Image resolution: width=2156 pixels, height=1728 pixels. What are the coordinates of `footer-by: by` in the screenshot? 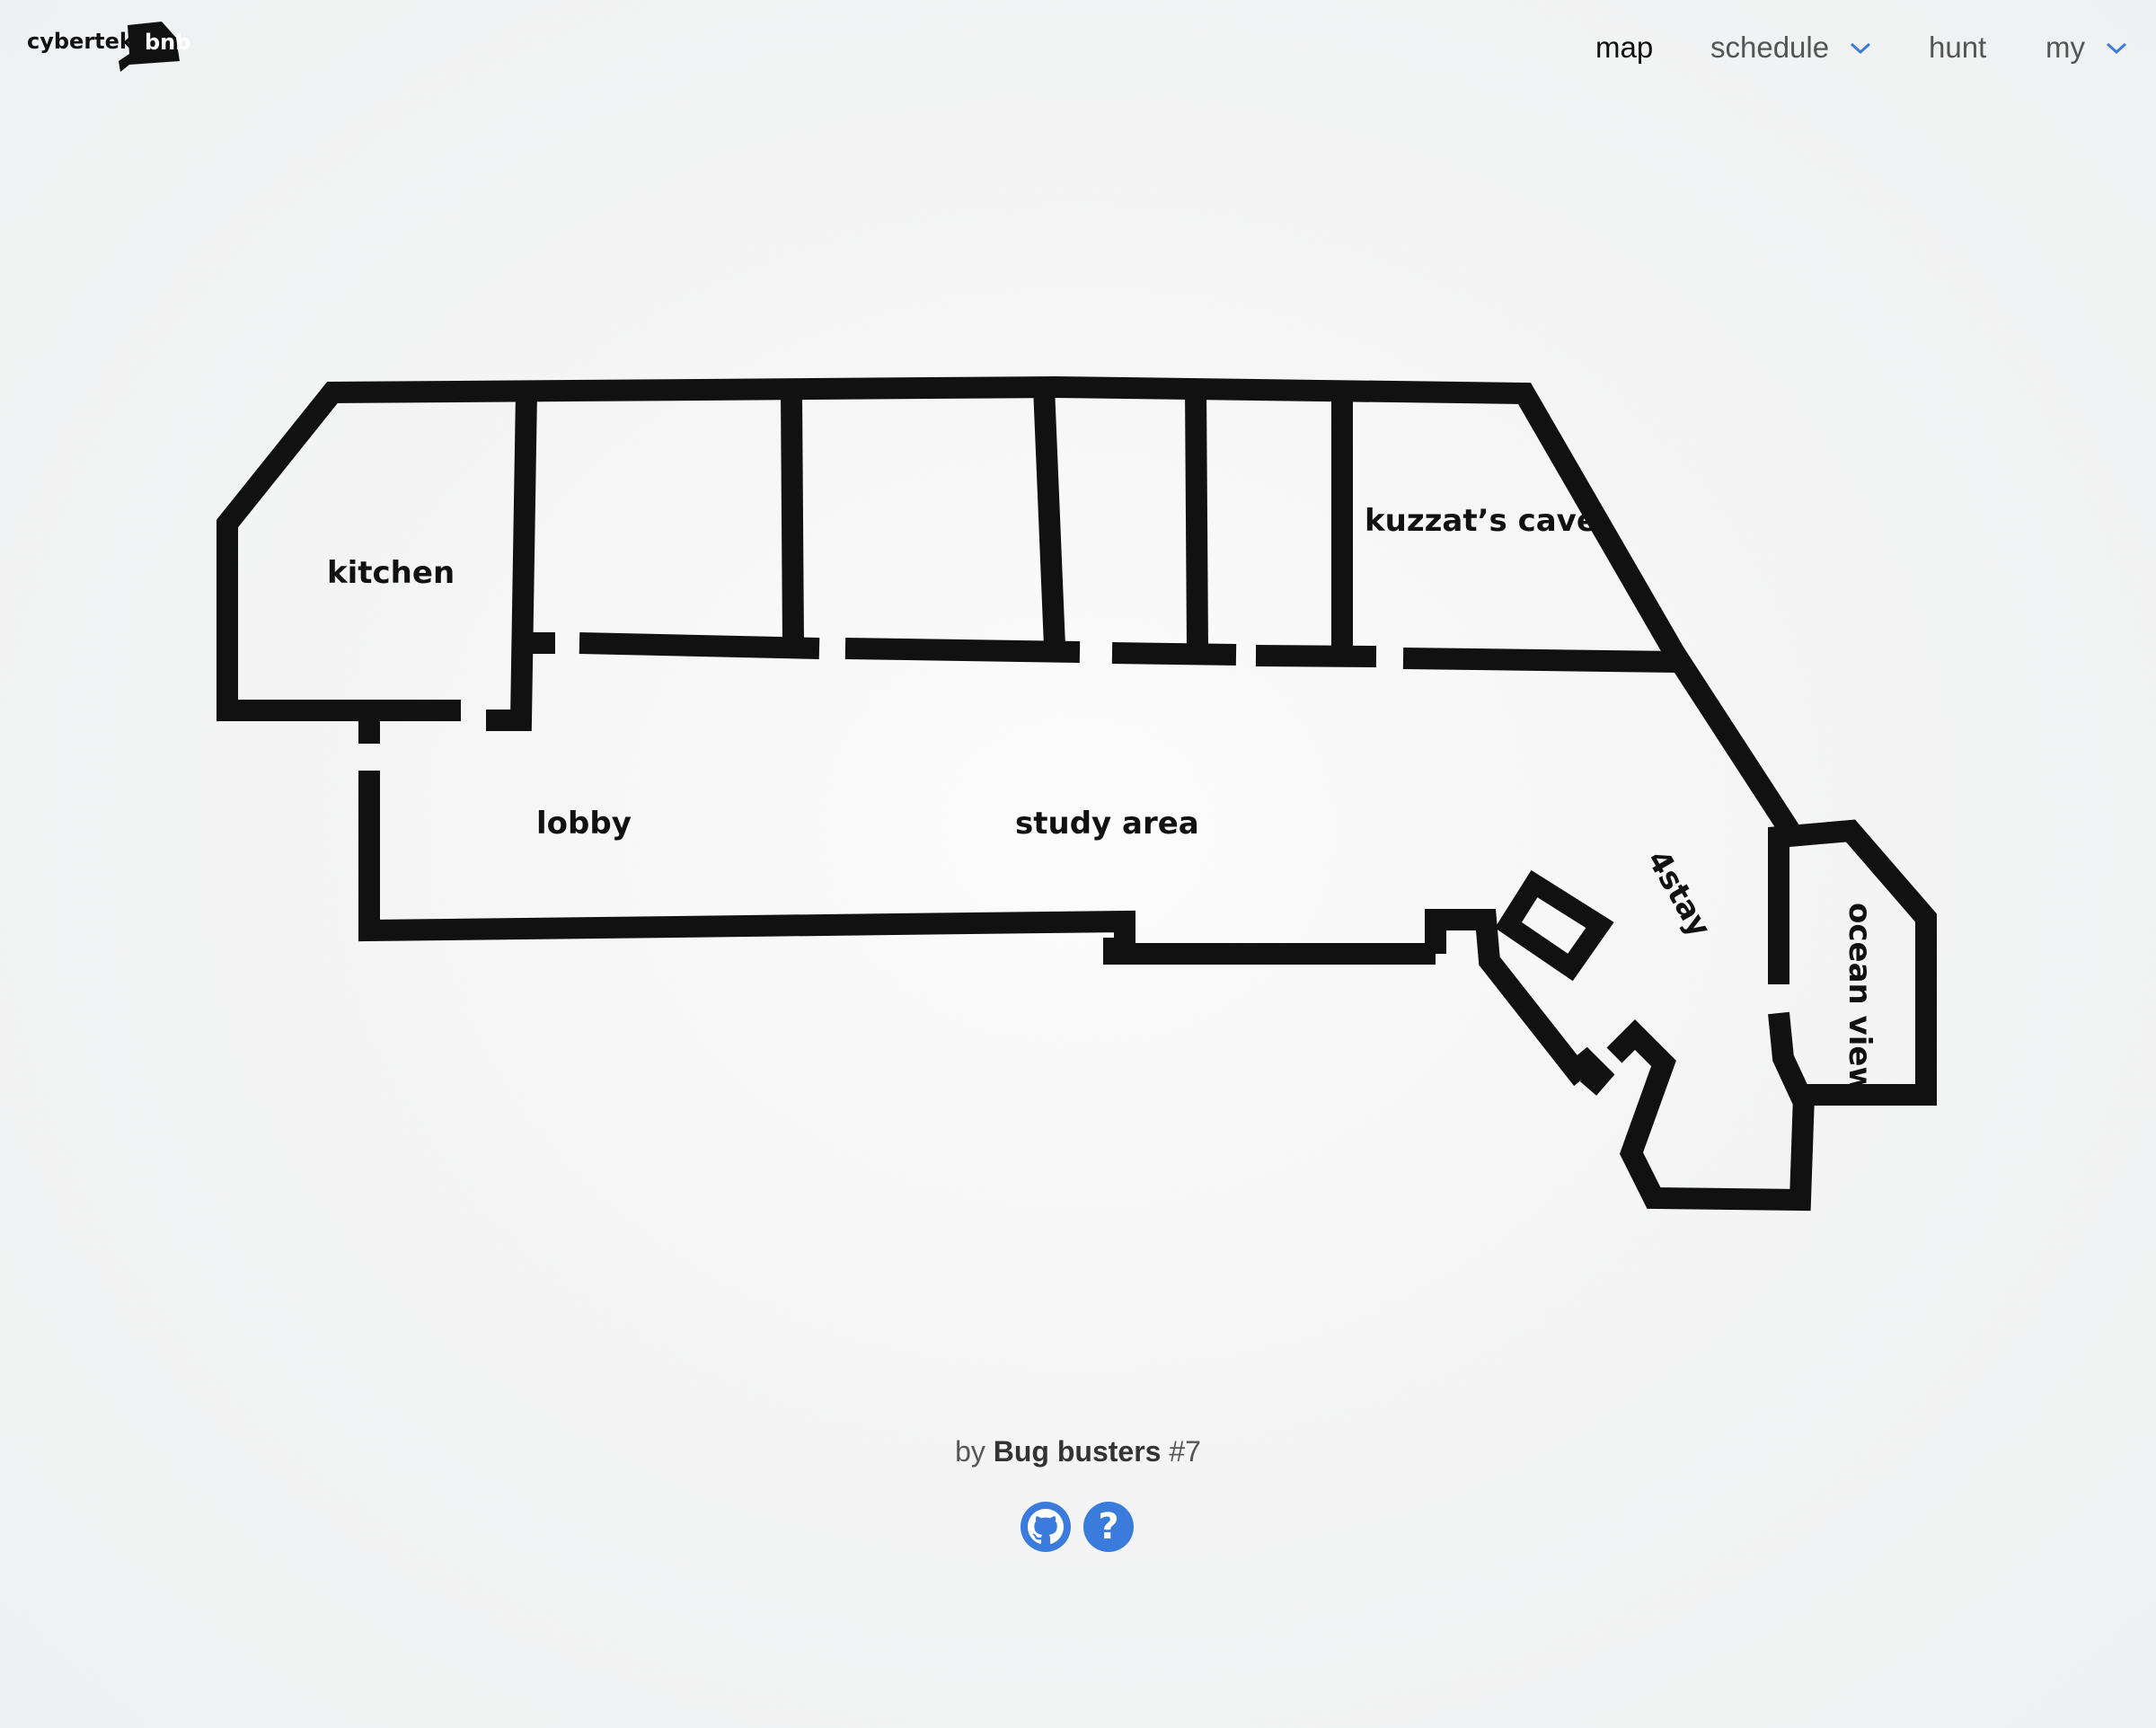 It's located at (970, 1451).